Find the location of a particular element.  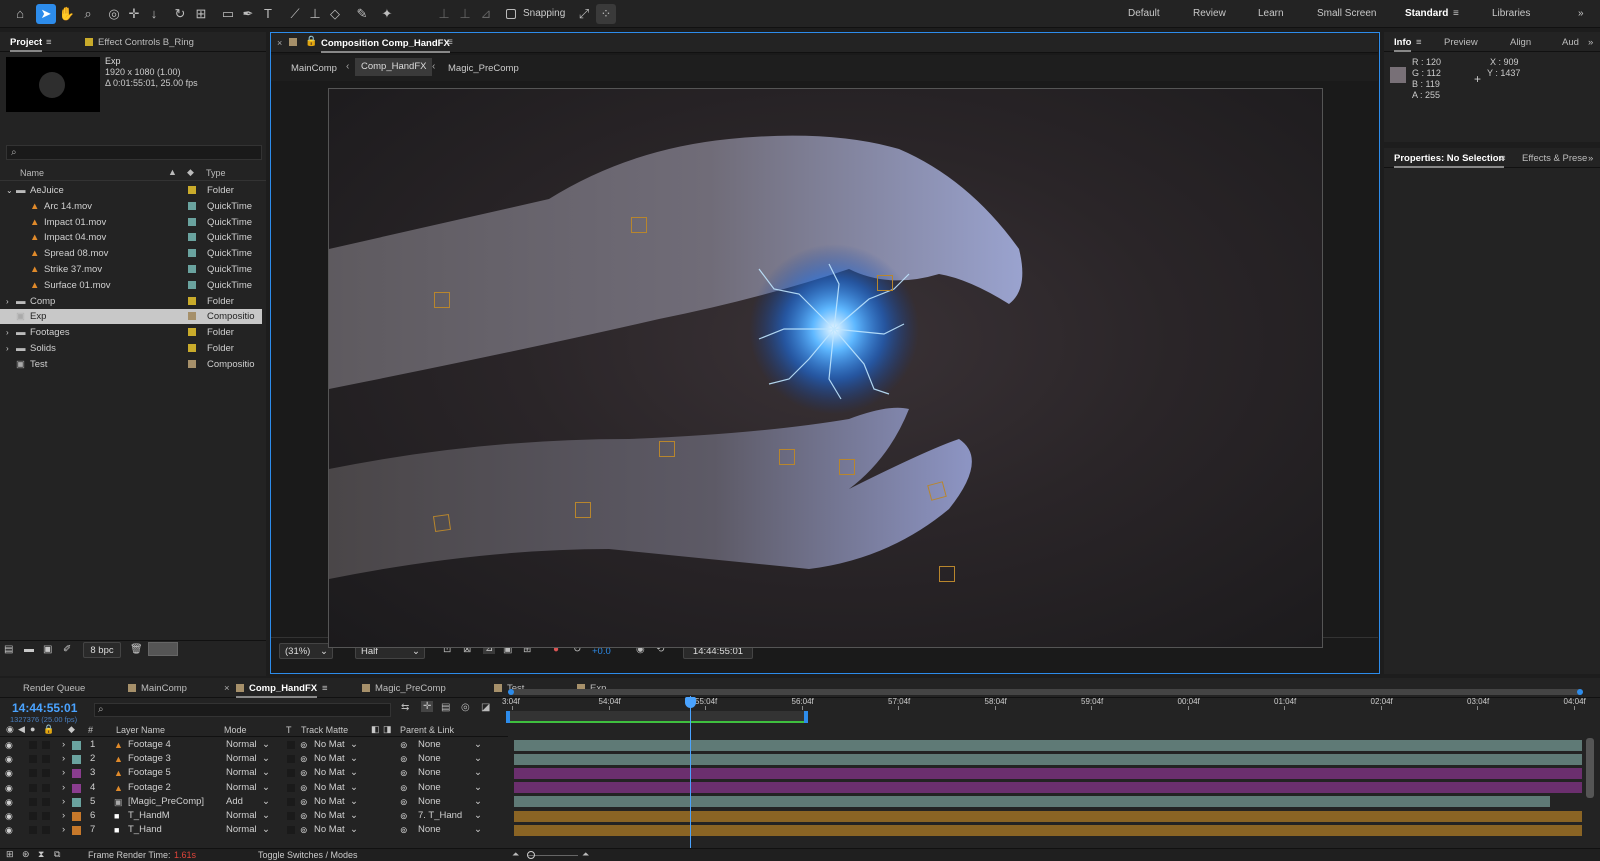

tab-properties: Properties: No Selection is located at coordinates (1449, 160).